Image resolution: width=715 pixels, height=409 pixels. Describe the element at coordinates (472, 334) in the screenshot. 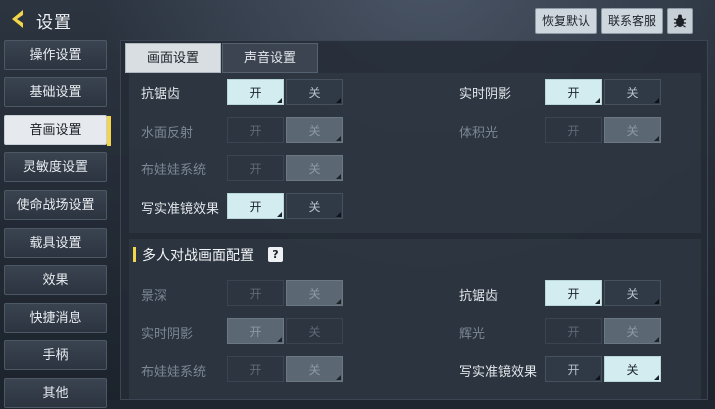

I see `setting-label: 辉光` at that location.